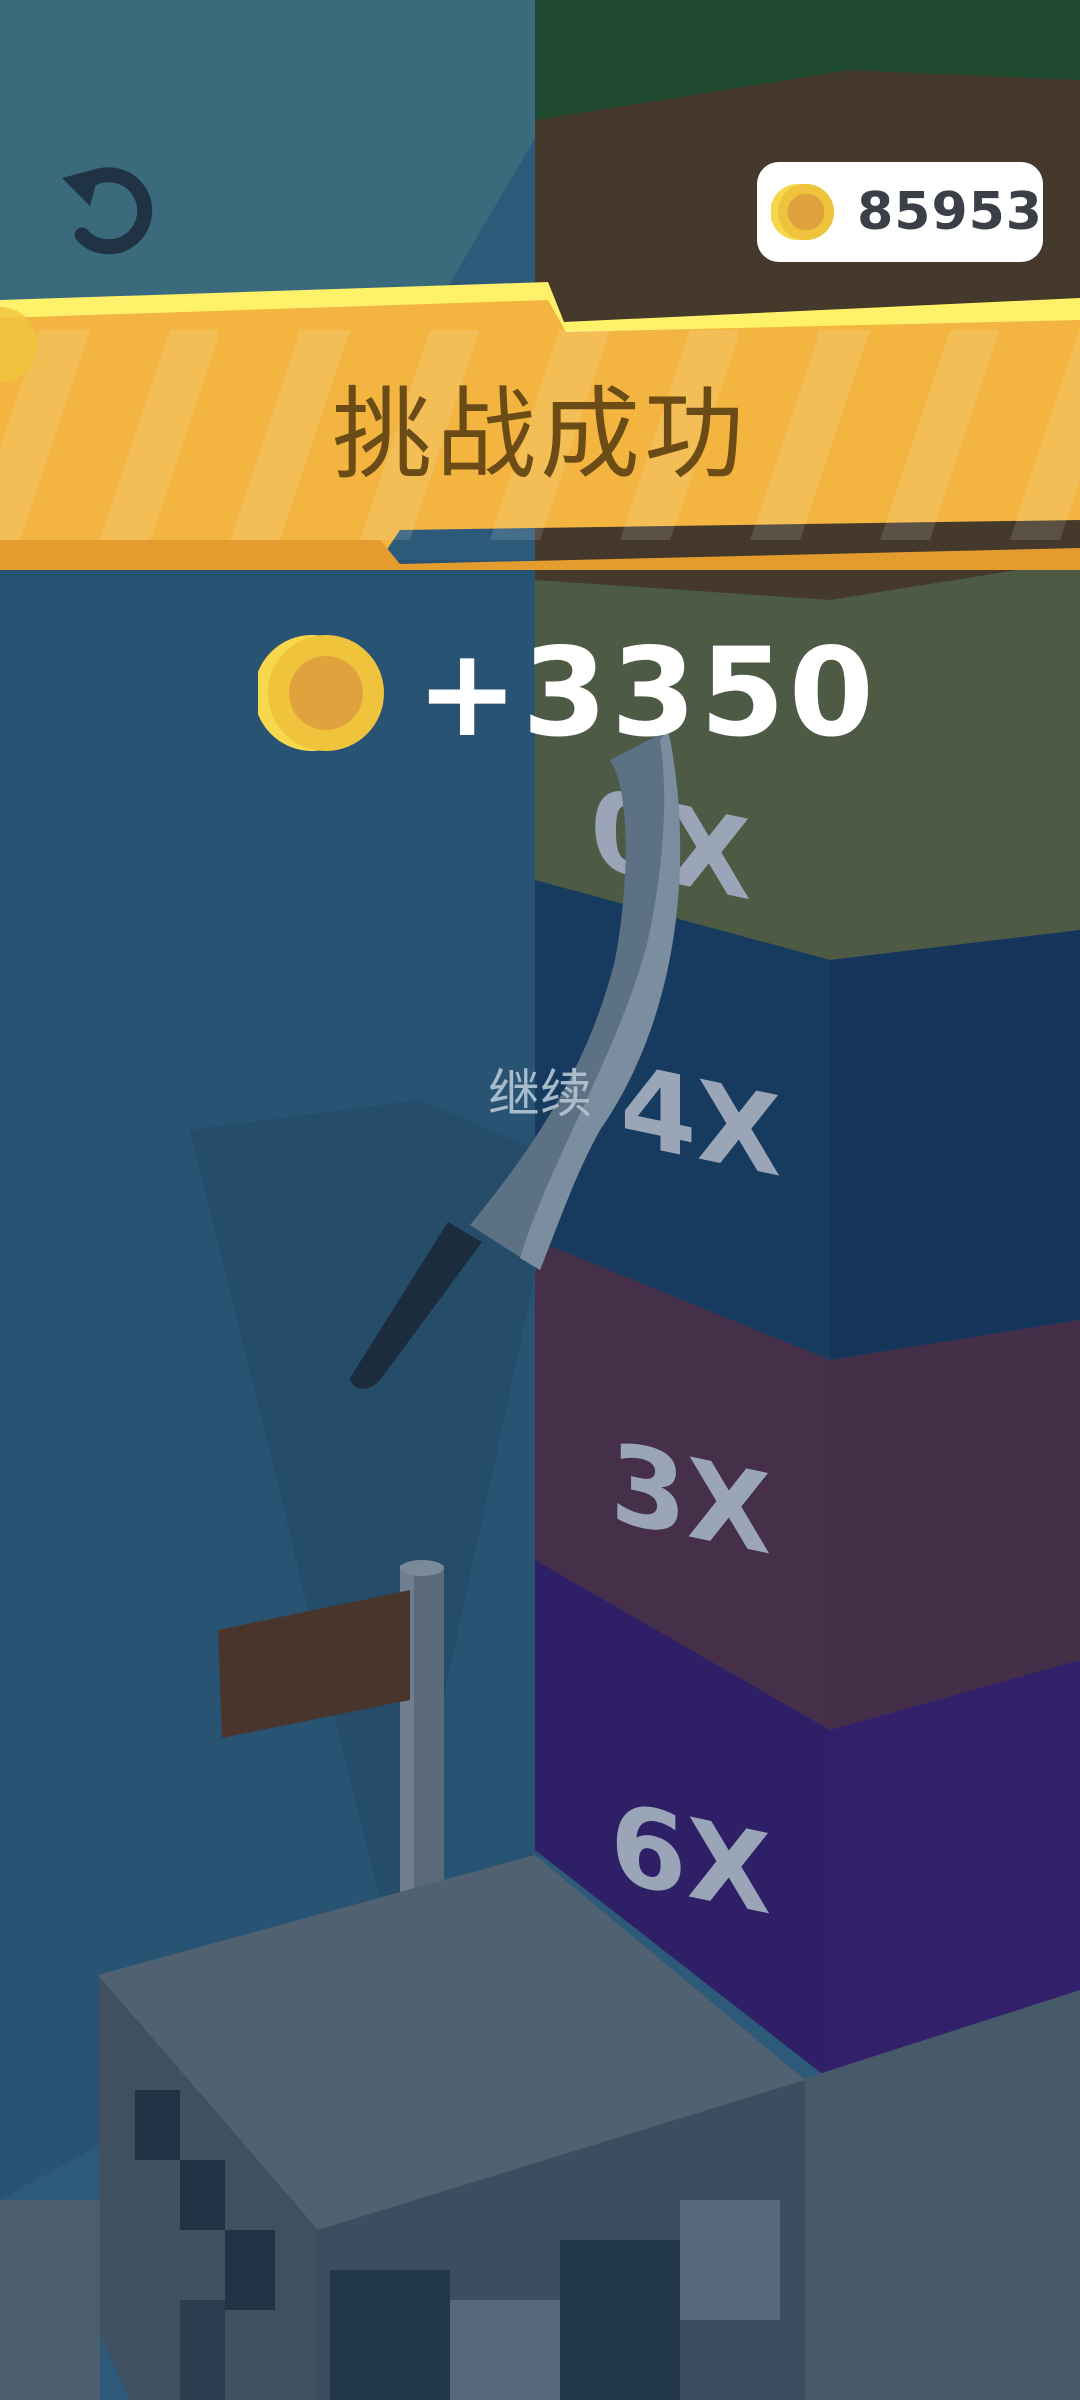  I want to click on result-title: 挑战成功, so click(540, 434).